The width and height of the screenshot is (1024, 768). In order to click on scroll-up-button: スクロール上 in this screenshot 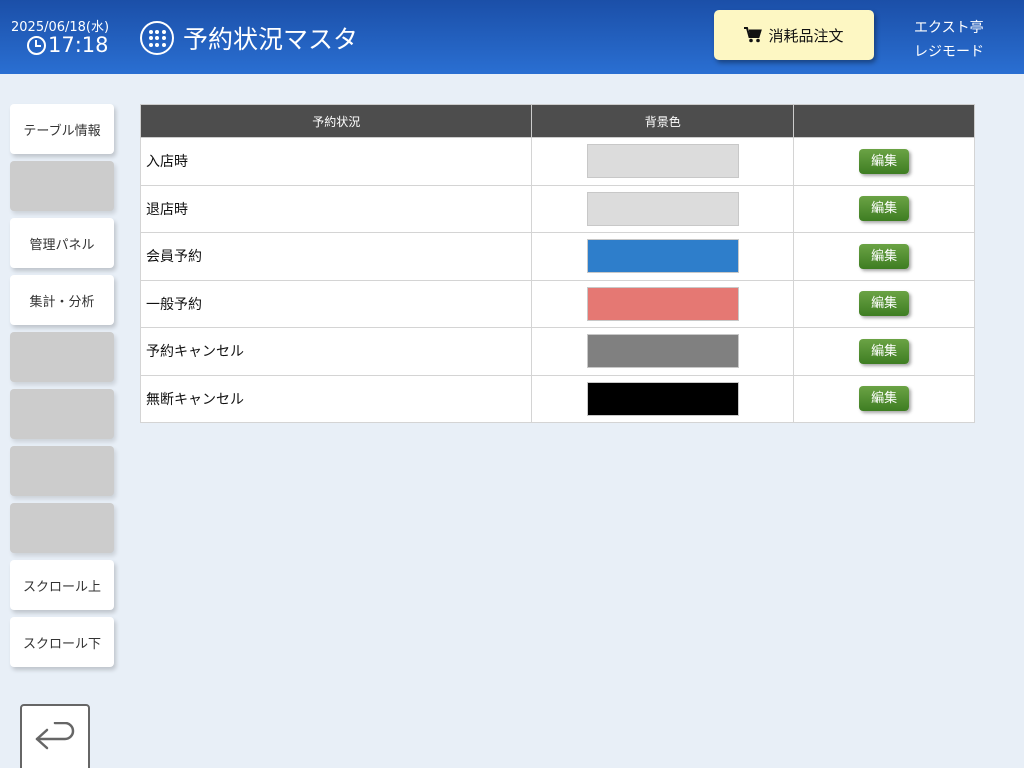, I will do `click(62, 585)`.